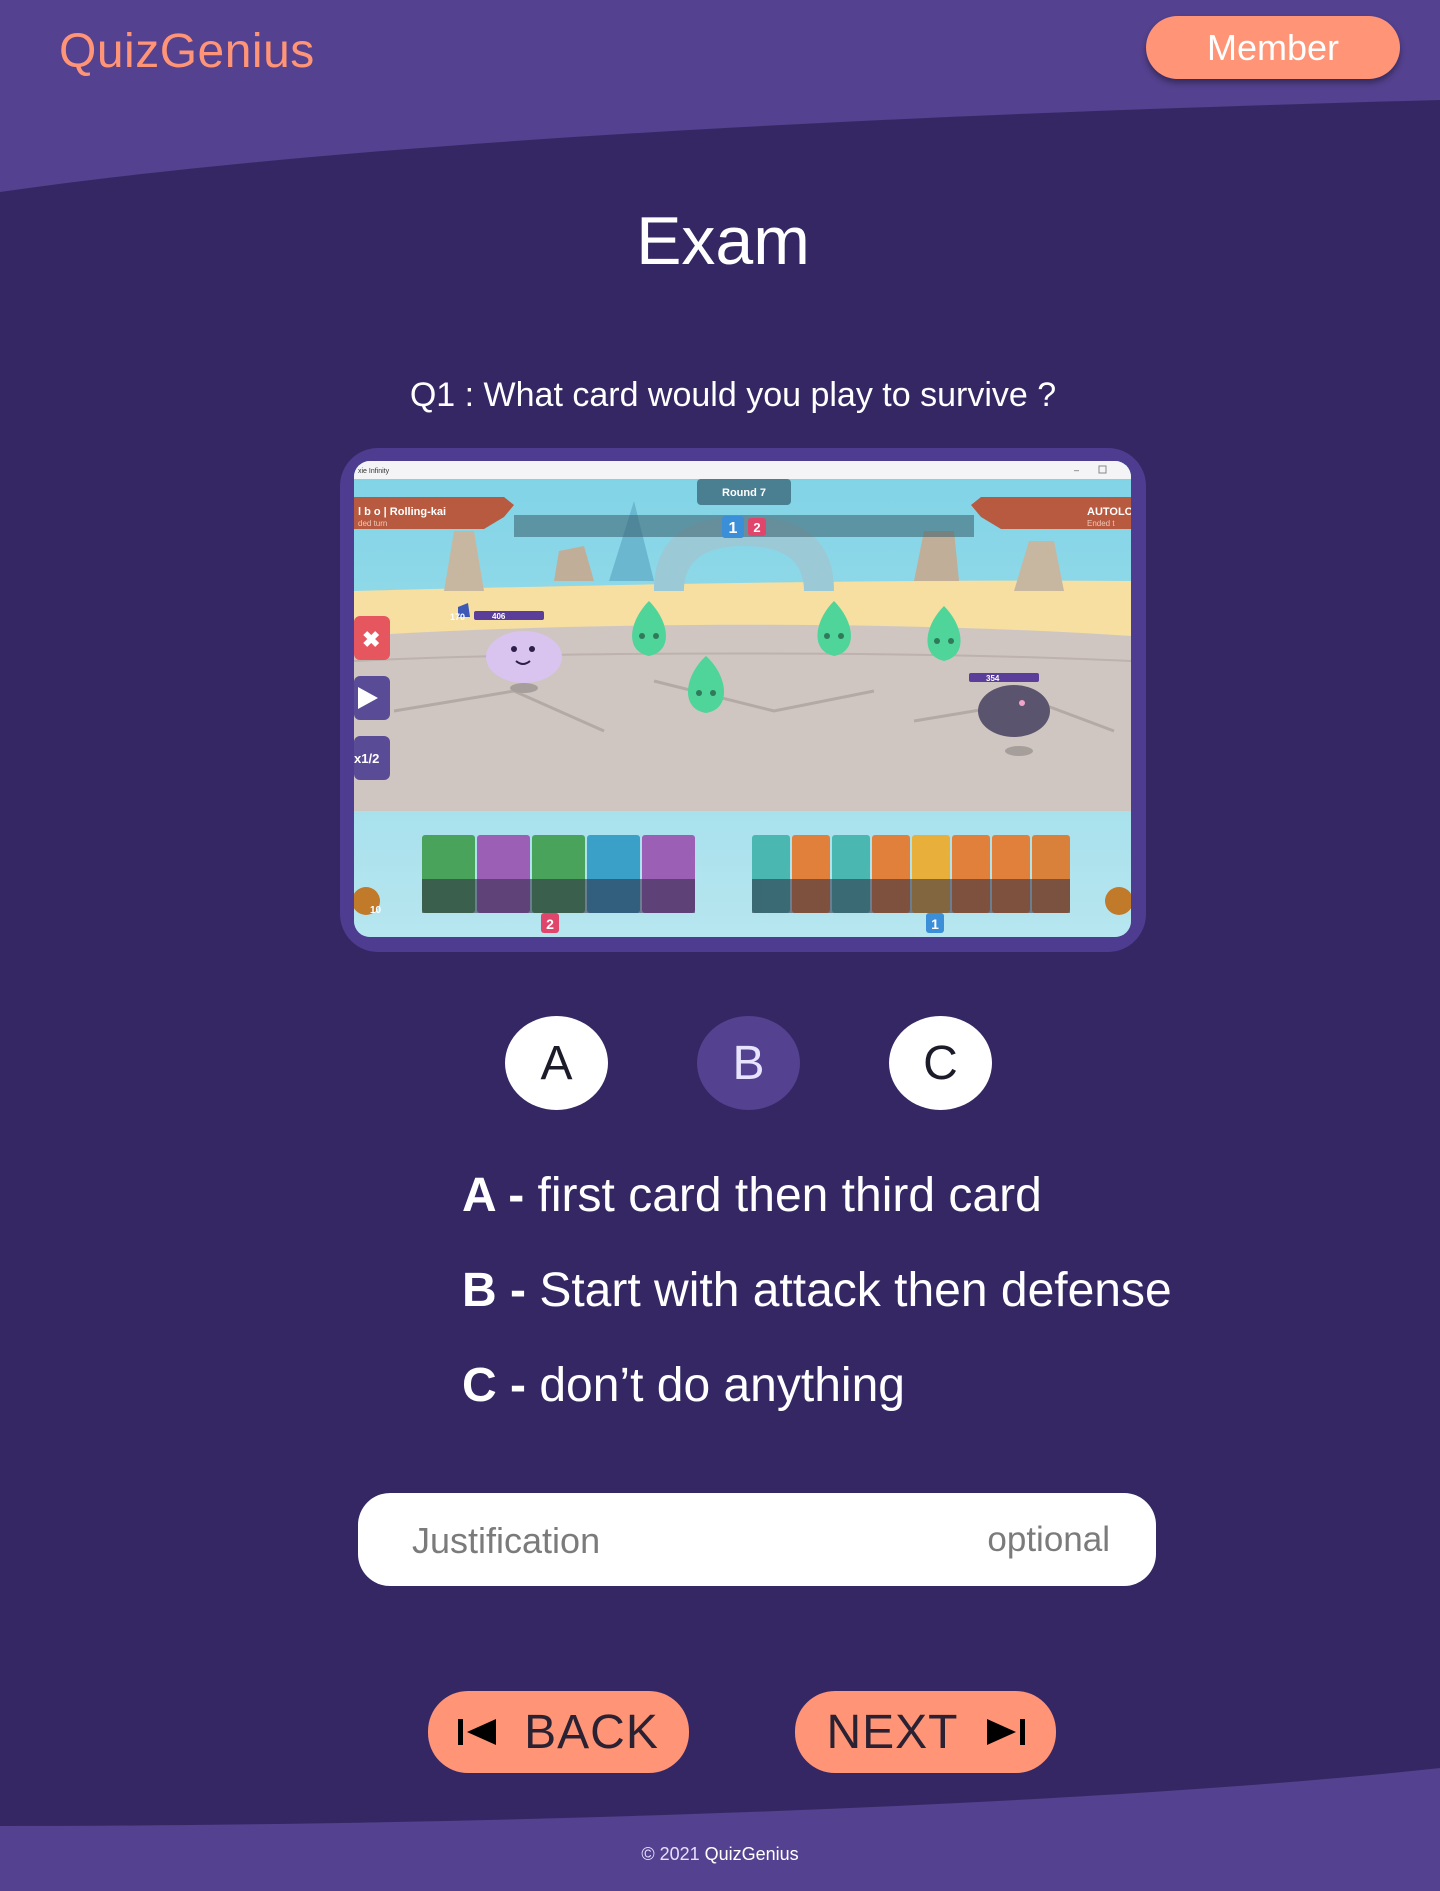  I want to click on next-button: NEXT, so click(925, 1732).